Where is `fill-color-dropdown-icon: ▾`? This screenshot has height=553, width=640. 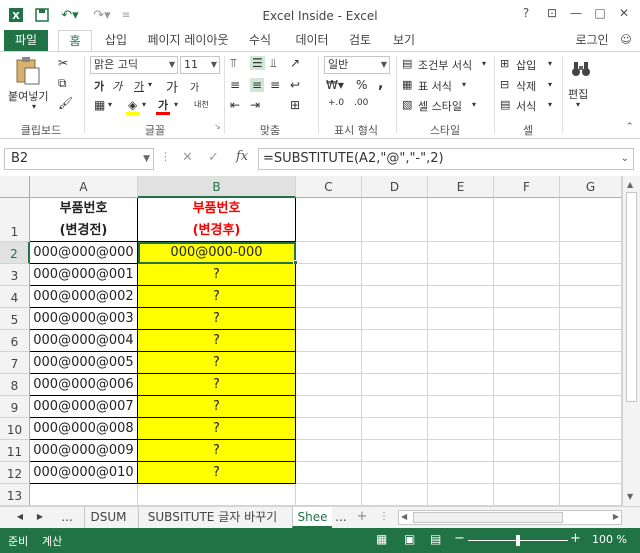 fill-color-dropdown-icon: ▾ is located at coordinates (144, 104).